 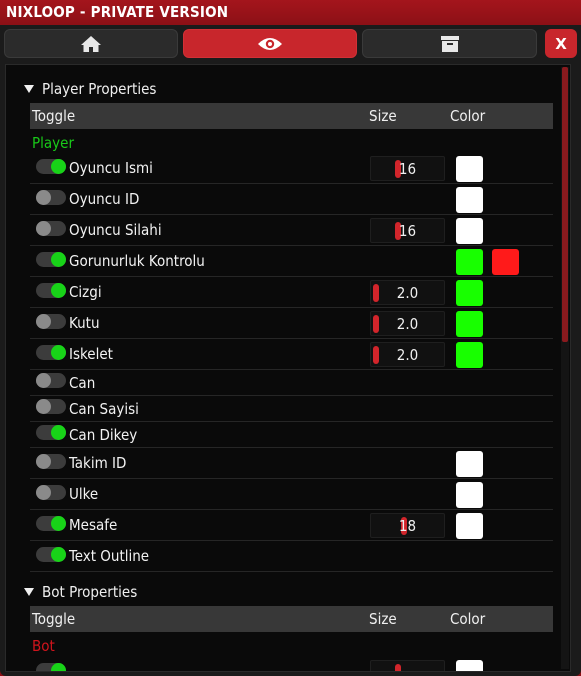 What do you see at coordinates (291, 261) in the screenshot?
I see `player-row: Gorunurluk Kontrolu` at bounding box center [291, 261].